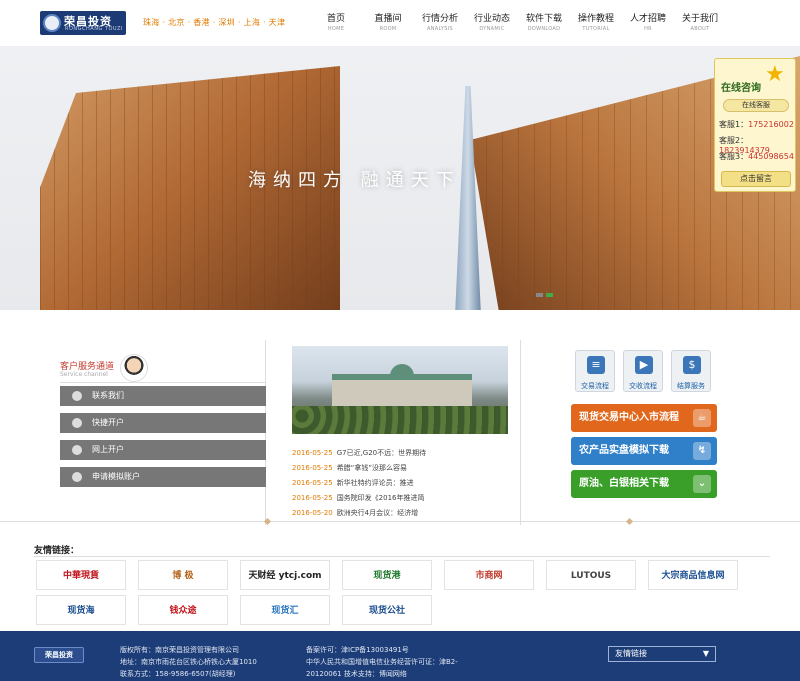 The height and width of the screenshot is (681, 800). What do you see at coordinates (183, 575) in the screenshot?
I see `friend-link: 博 极` at bounding box center [183, 575].